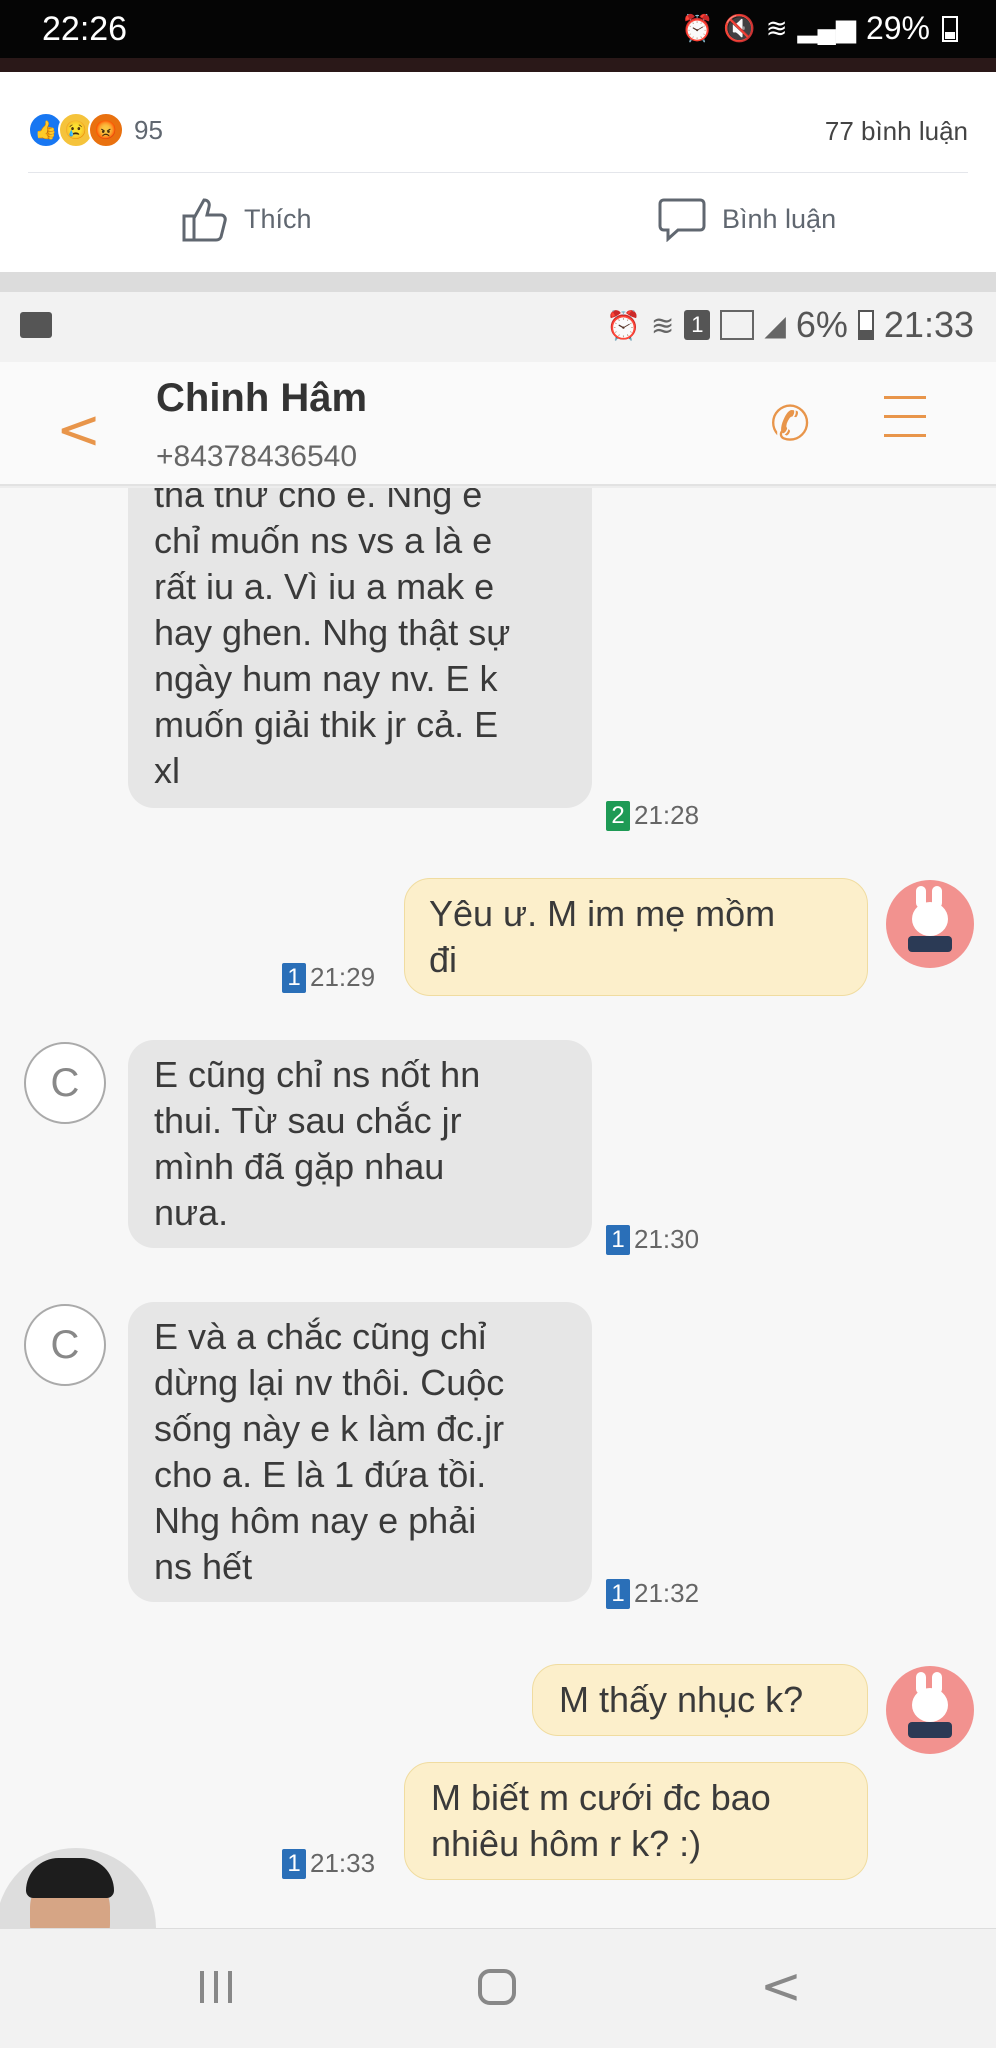 The height and width of the screenshot is (2048, 996). I want to click on nav-back-button: <, so click(781, 1986).